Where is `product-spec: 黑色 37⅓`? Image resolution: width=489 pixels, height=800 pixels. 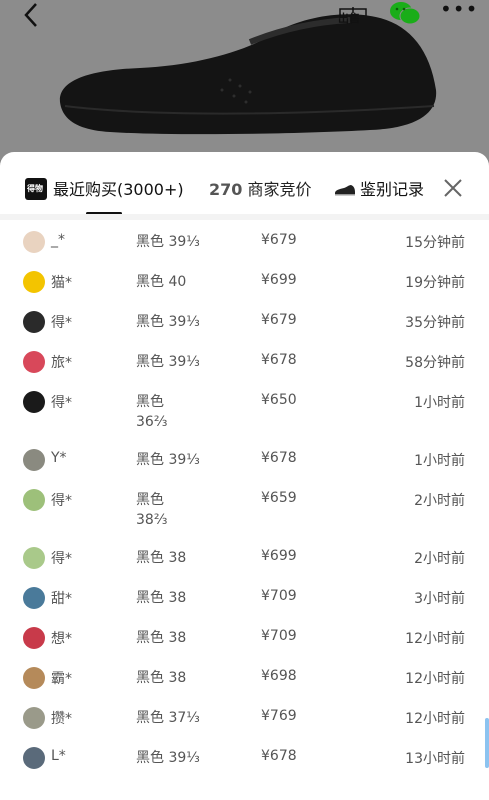
product-spec: 黑色 37⅓ is located at coordinates (168, 718).